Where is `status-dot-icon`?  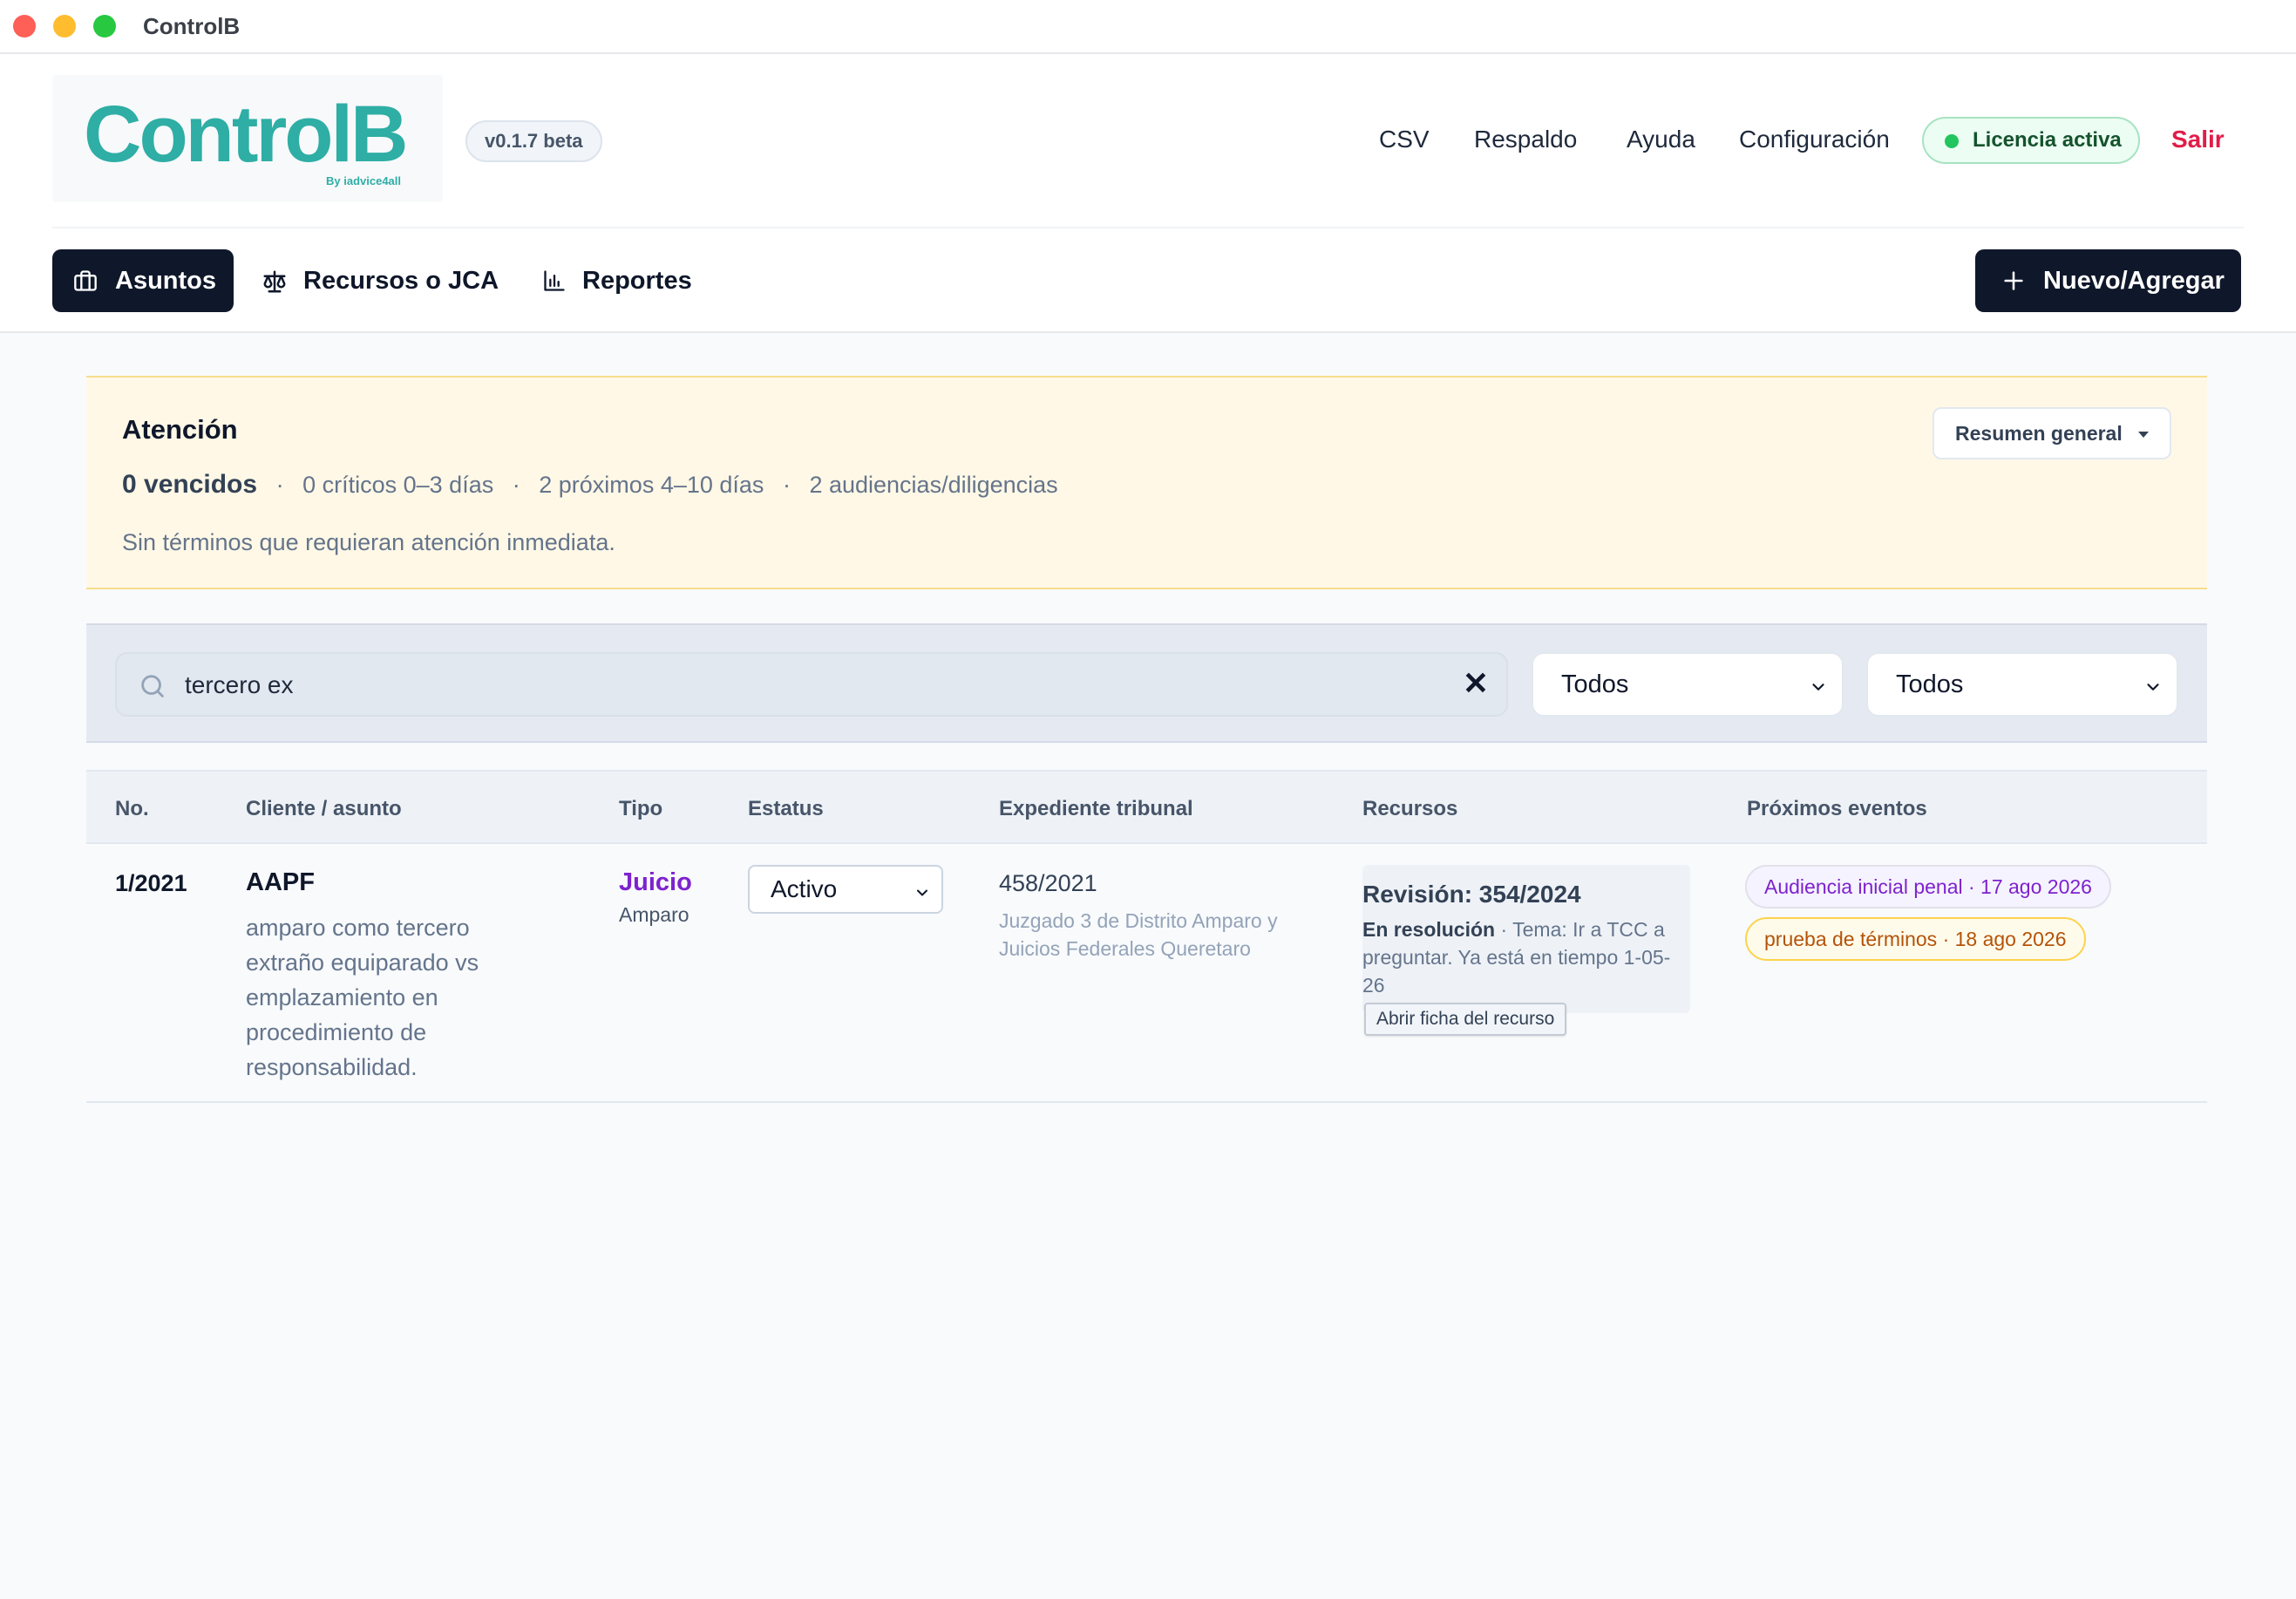 status-dot-icon is located at coordinates (1952, 141).